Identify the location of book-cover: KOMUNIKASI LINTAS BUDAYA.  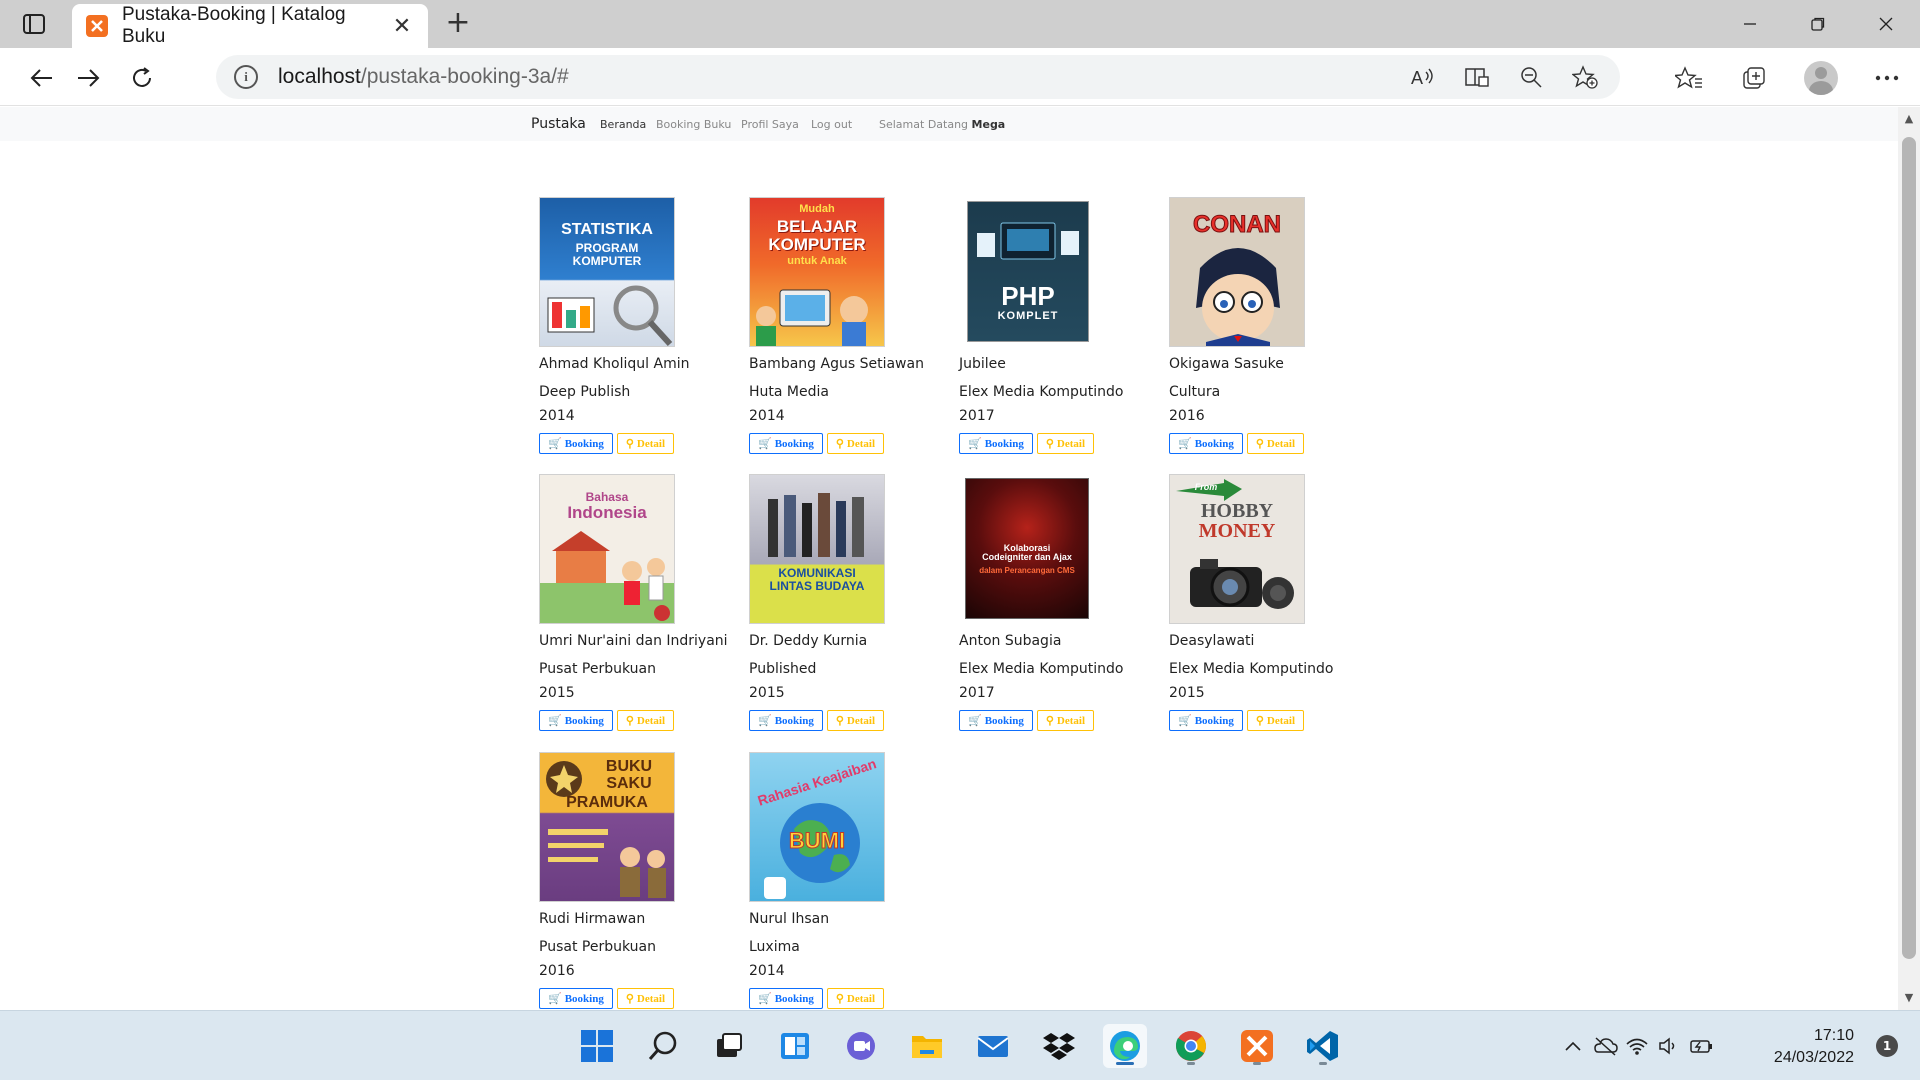
(817, 549).